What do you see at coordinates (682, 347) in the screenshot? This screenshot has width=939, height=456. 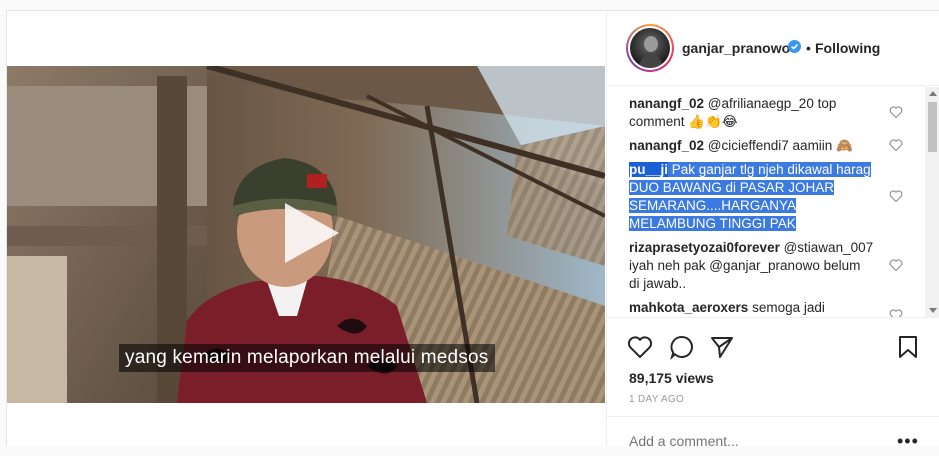 I see `comment-icon` at bounding box center [682, 347].